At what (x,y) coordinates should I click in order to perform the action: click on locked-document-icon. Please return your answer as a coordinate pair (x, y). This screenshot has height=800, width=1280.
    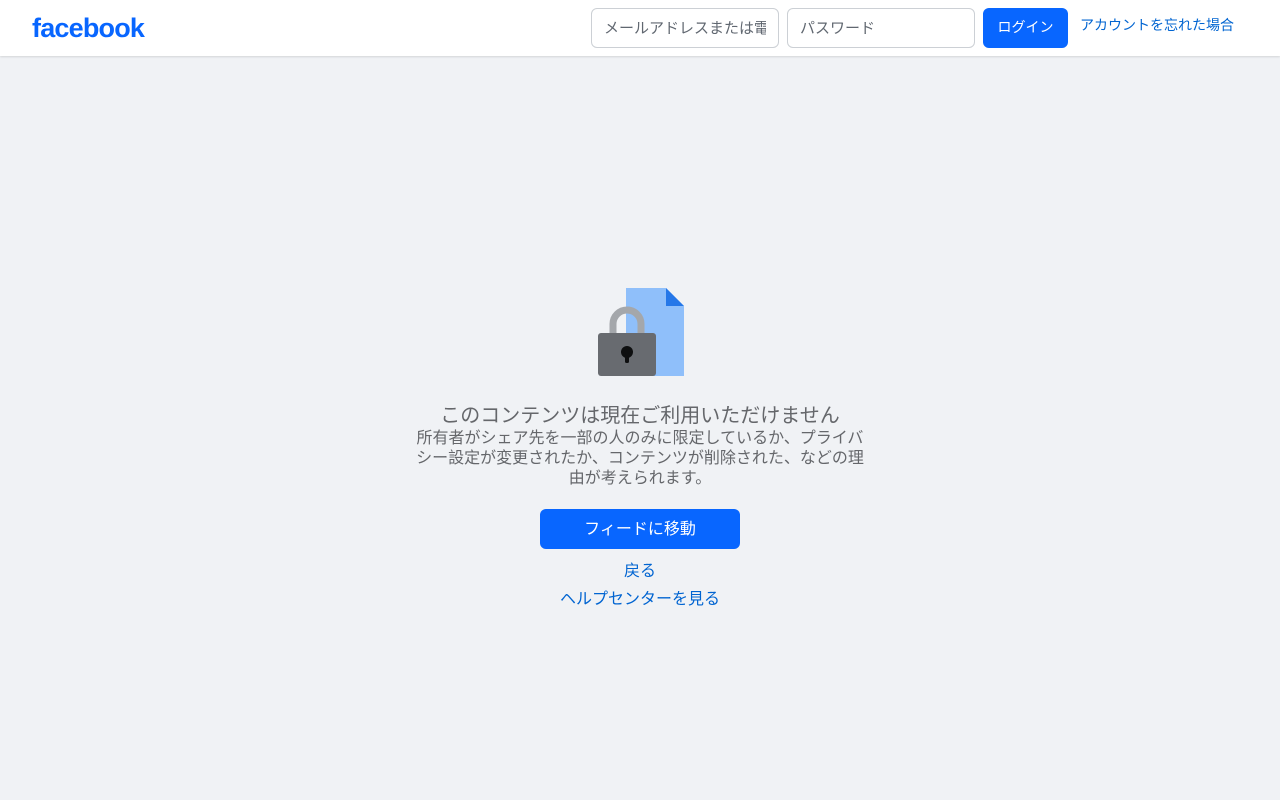
    Looking at the image, I should click on (641, 332).